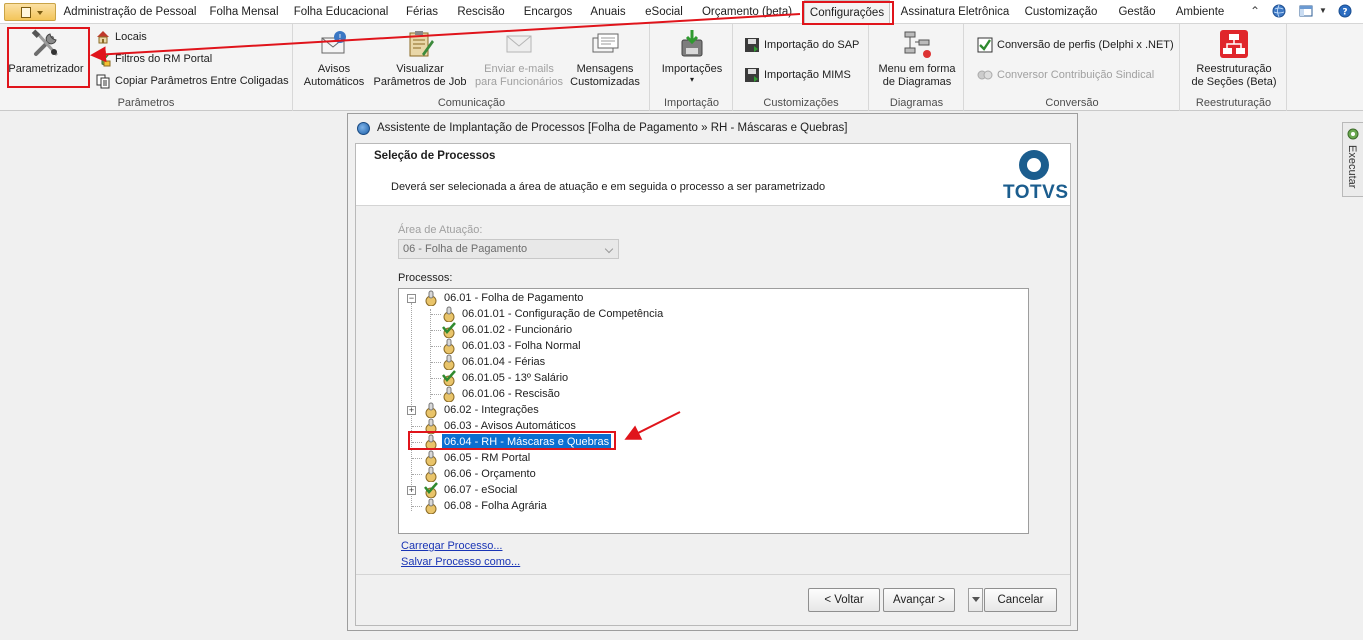  I want to click on annotation-arrow-to-parametrizador, so click(445, 38).